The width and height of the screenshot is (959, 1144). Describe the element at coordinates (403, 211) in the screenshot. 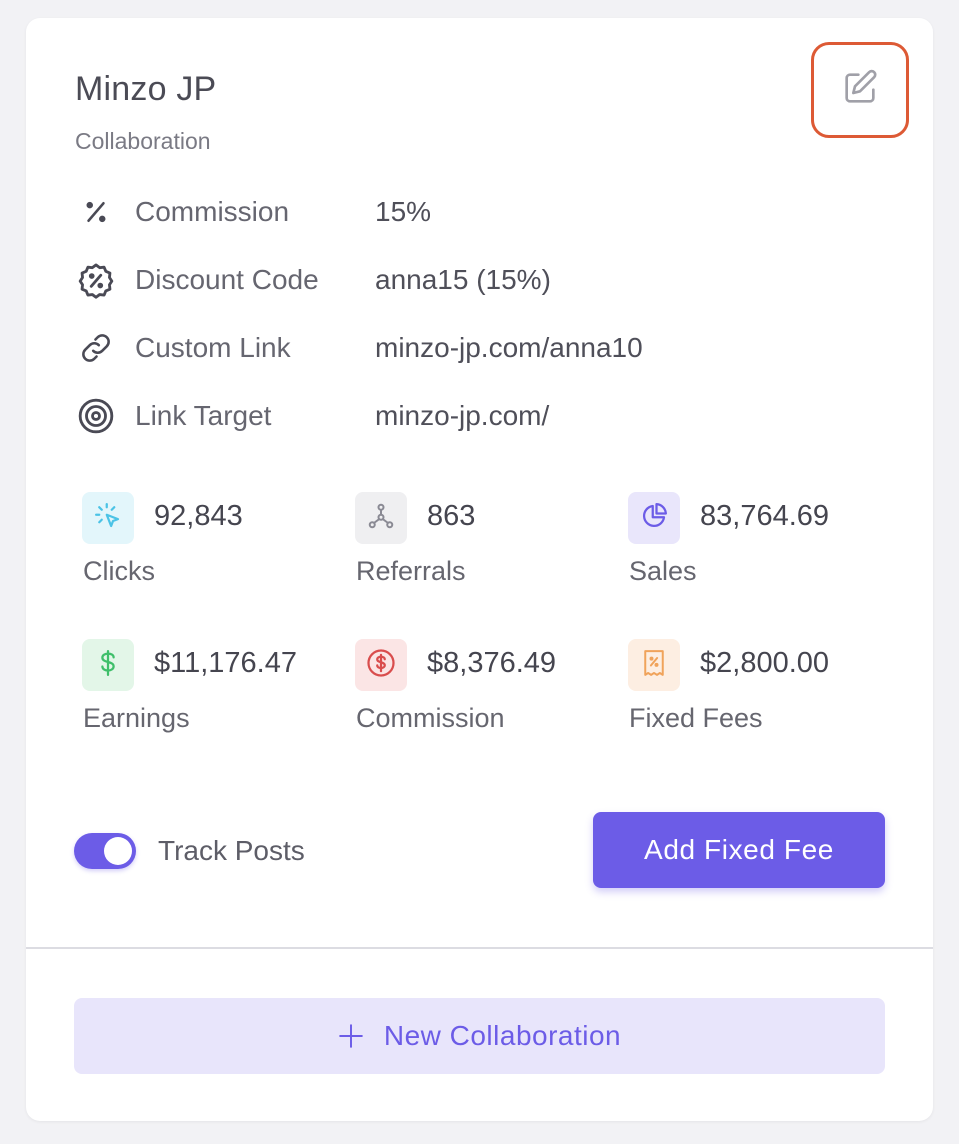

I see `info-value: 15%` at that location.